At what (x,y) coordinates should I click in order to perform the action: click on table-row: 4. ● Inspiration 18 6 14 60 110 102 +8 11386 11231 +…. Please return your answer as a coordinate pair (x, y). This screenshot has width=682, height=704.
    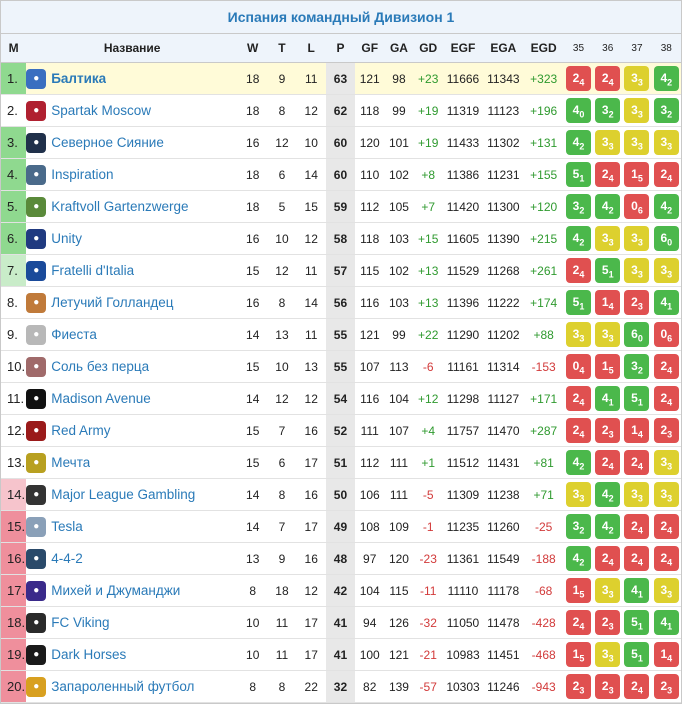
    Looking at the image, I should click on (341, 174).